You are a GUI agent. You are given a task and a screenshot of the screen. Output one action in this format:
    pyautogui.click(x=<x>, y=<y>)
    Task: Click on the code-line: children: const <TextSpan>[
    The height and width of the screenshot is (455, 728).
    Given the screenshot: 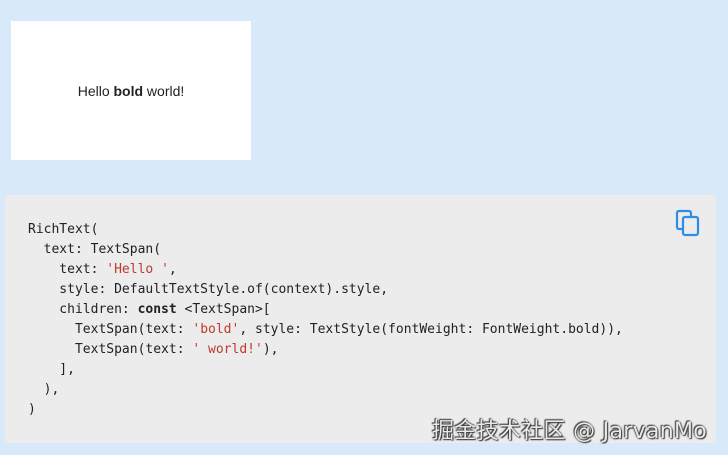 What is the action you would take?
    pyautogui.click(x=325, y=310)
    